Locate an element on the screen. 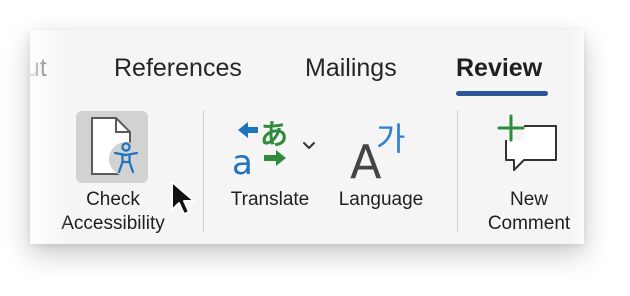  svg-text: 가 is located at coordinates (390, 139).